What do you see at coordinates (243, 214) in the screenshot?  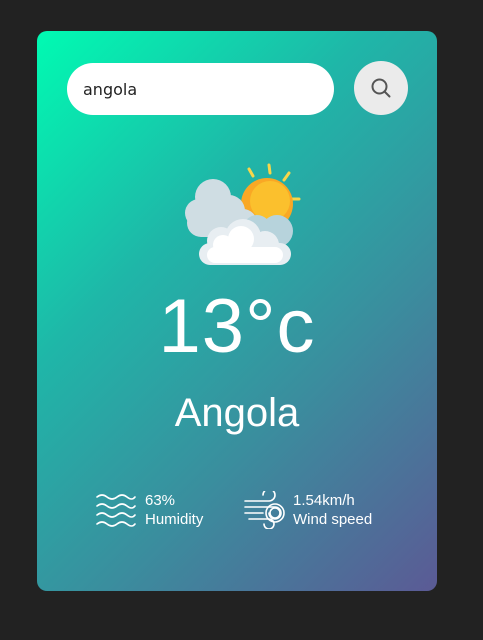 I see `partly-cloudy-icon` at bounding box center [243, 214].